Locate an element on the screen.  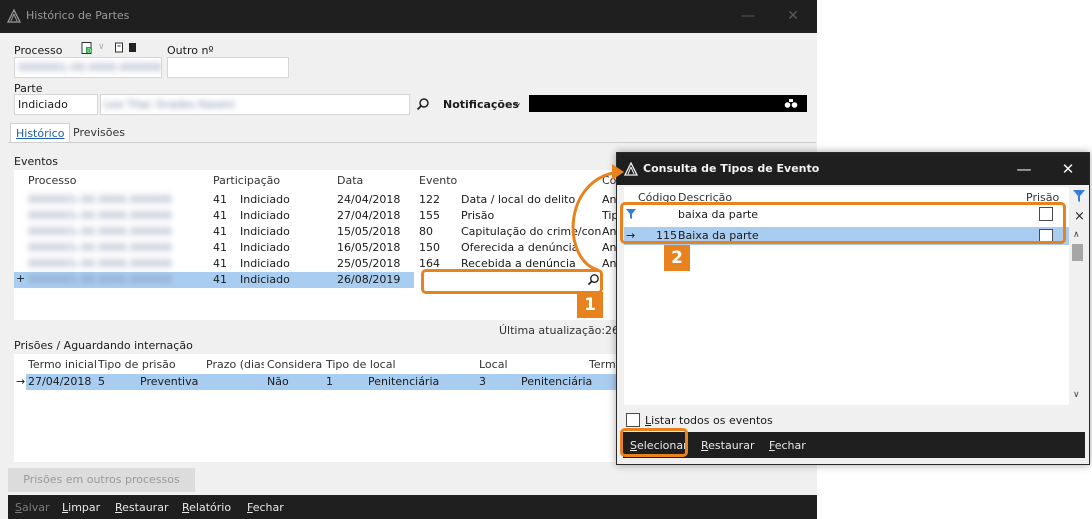
vertical-scrollbar: ∧ ∨ is located at coordinates (1078, 317).